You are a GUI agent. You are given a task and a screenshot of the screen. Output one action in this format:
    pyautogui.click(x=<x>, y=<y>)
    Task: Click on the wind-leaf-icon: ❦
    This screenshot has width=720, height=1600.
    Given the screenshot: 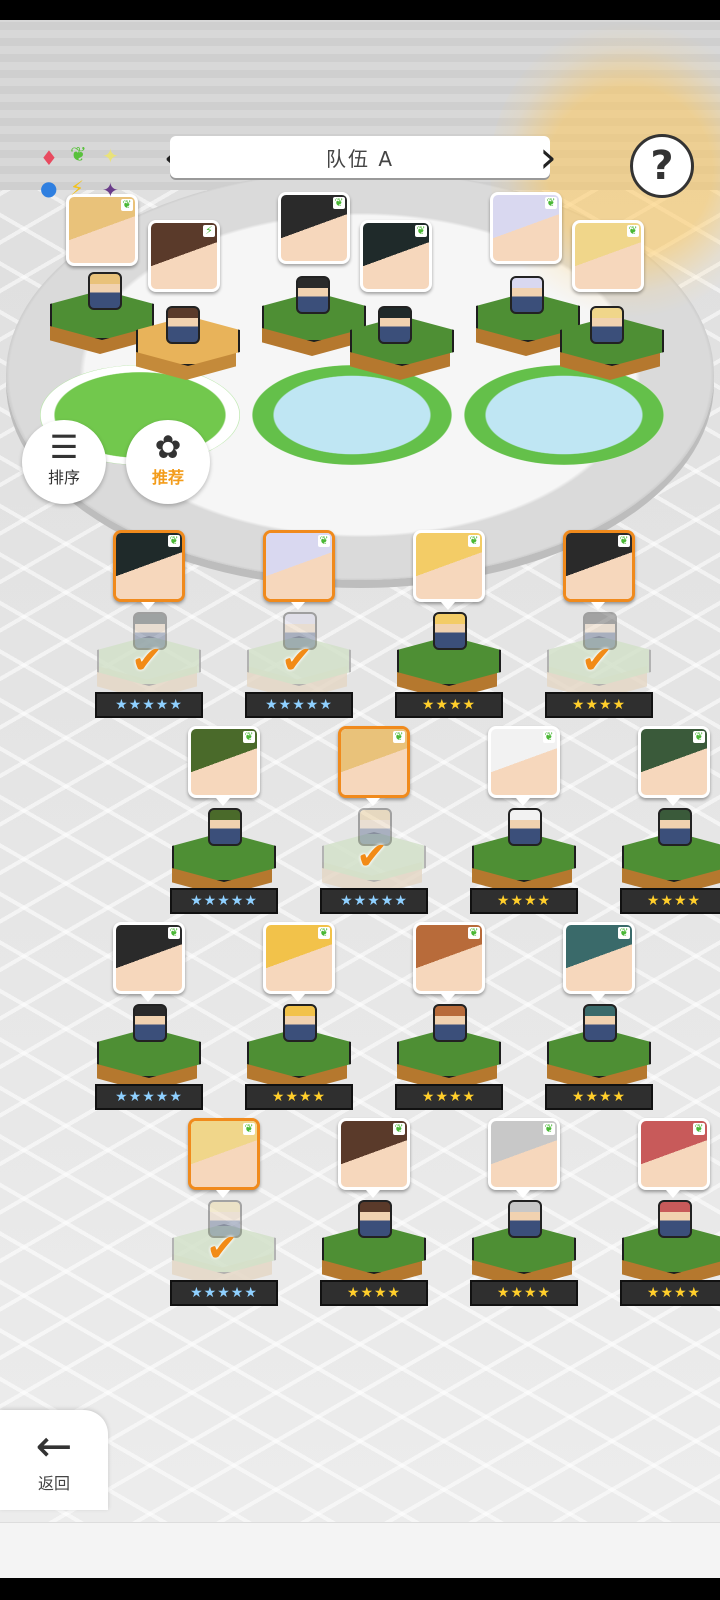 What is the action you would take?
    pyautogui.click(x=78, y=154)
    